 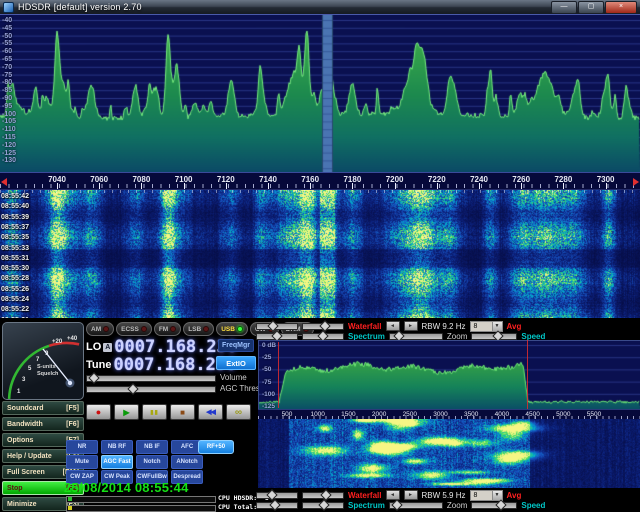 I want to click on mode-led-icon, so click(x=173, y=329).